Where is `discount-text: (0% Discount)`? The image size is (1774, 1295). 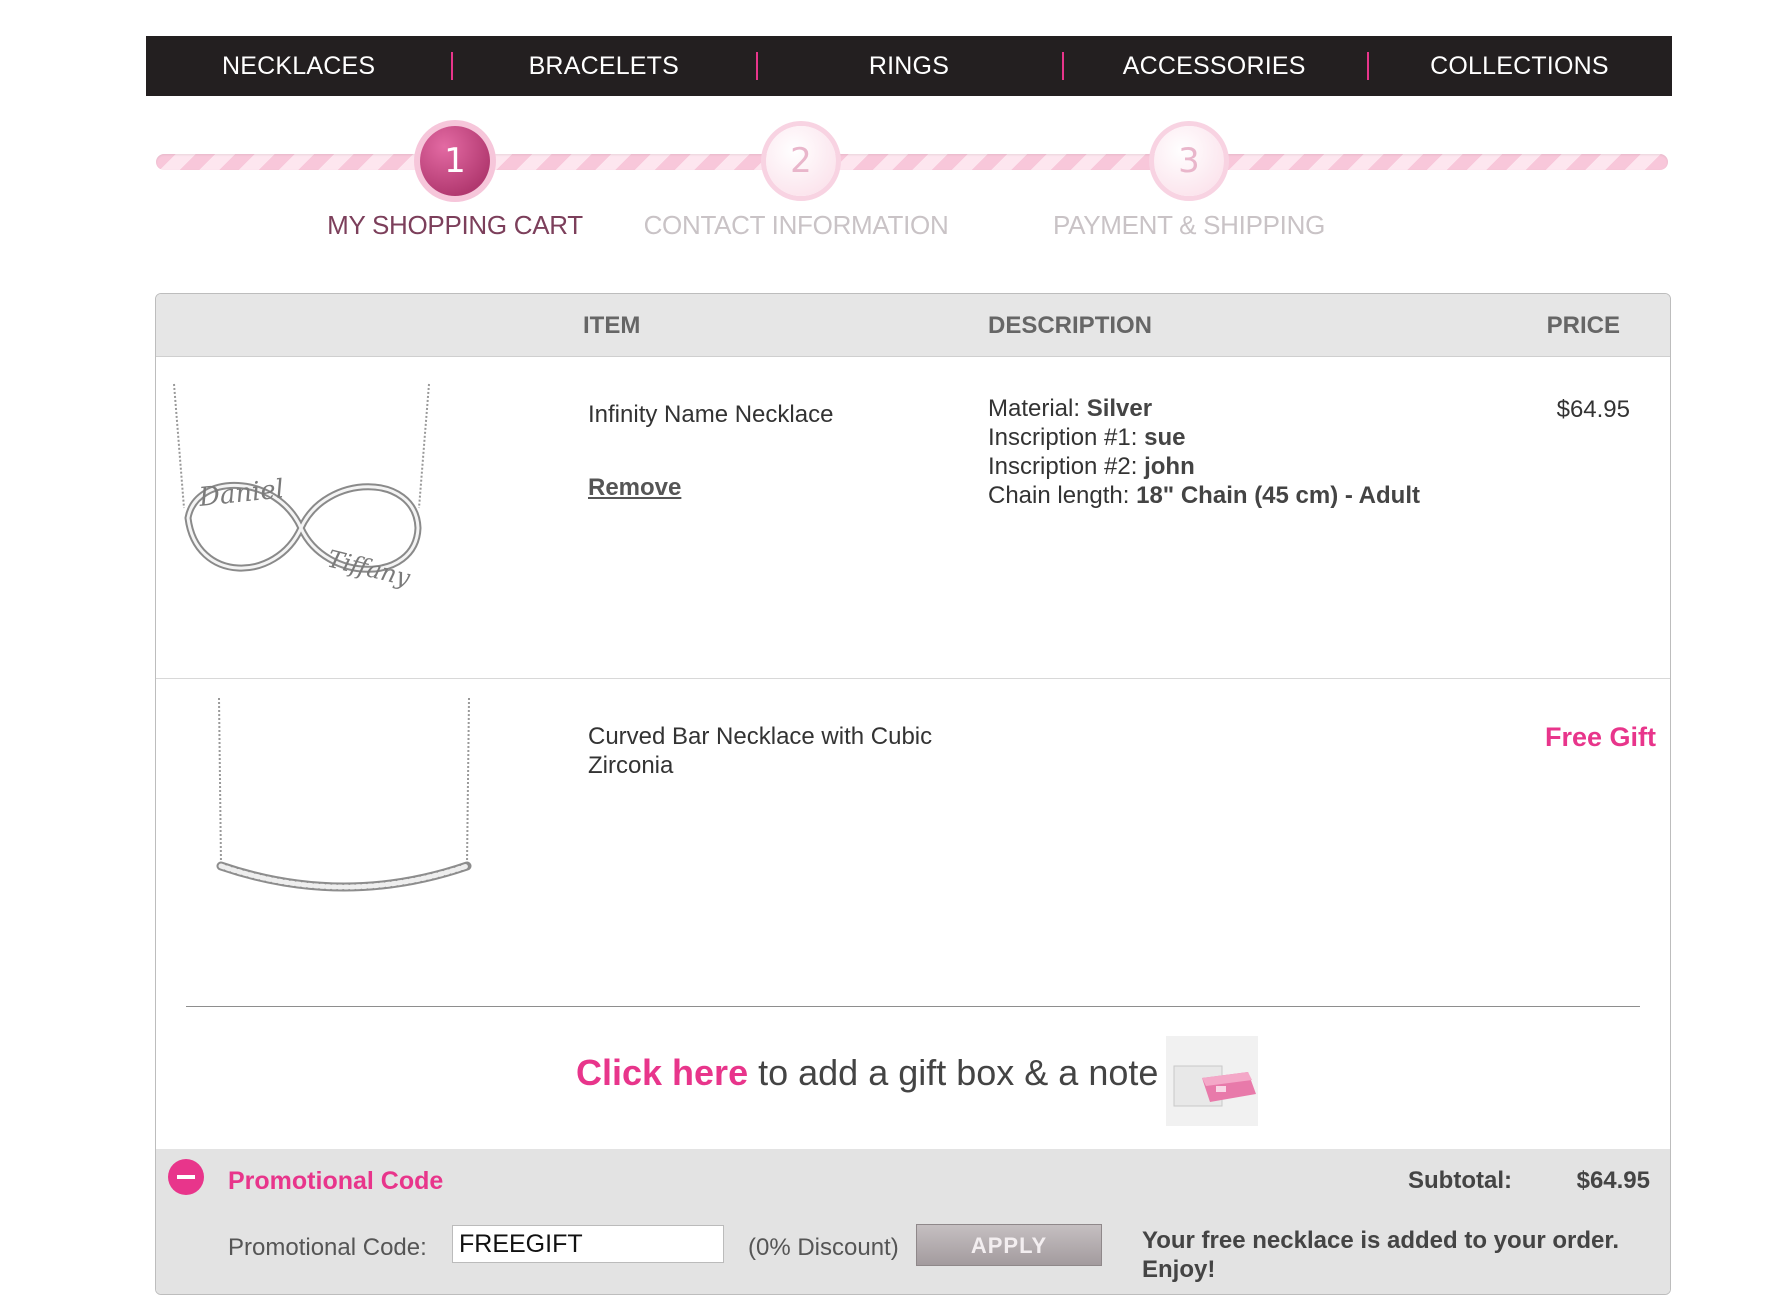
discount-text: (0% Discount) is located at coordinates (823, 1247).